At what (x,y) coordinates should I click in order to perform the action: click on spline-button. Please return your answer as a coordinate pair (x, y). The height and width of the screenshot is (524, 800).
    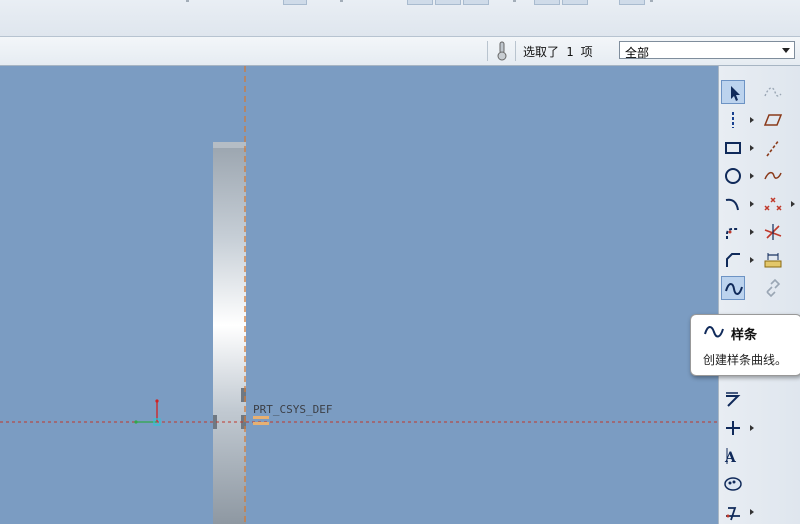
    Looking at the image, I should click on (733, 288).